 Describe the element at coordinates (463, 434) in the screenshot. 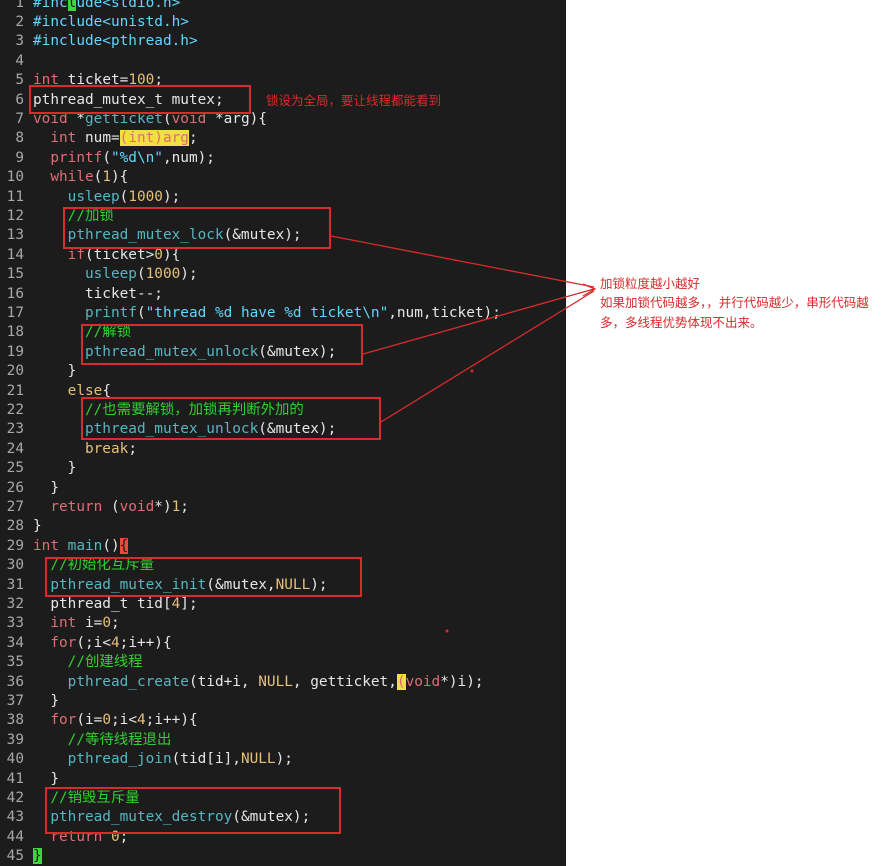

I see `annotation-arrows` at that location.